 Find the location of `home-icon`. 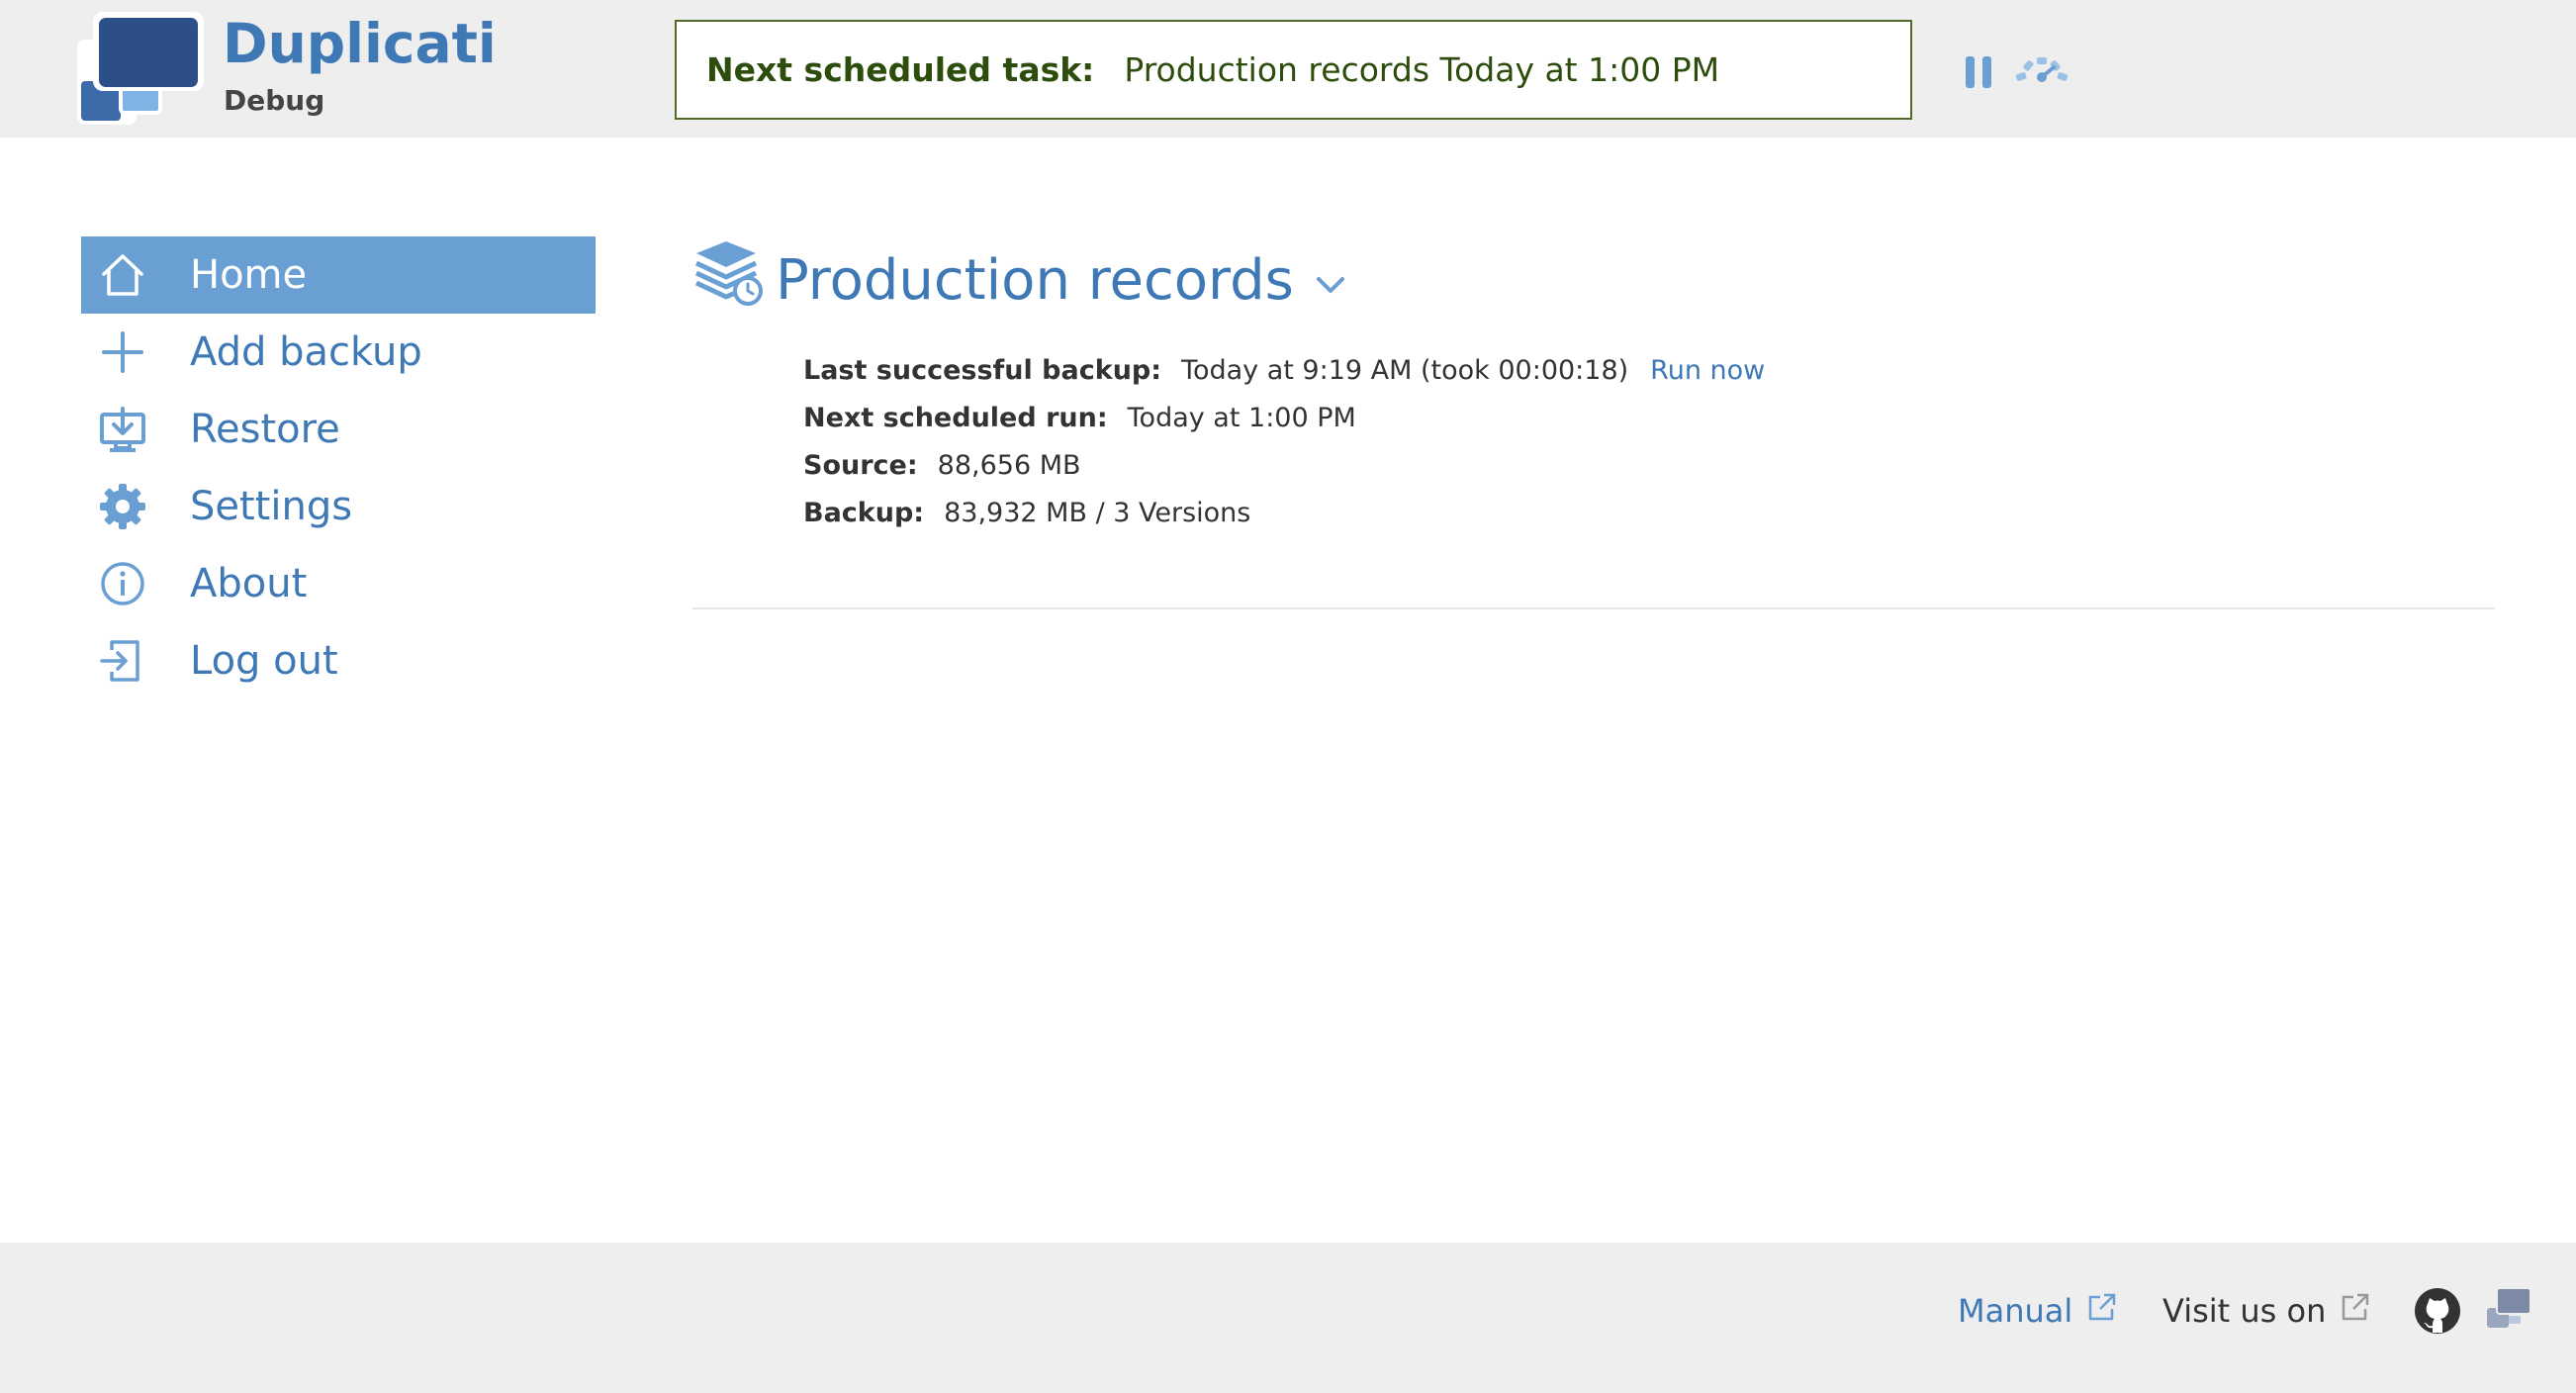

home-icon is located at coordinates (122, 275).